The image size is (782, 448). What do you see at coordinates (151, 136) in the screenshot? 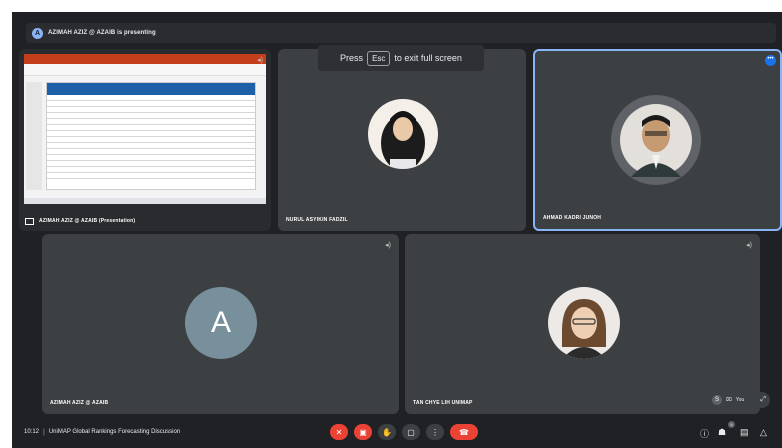
I see `shared-table` at bounding box center [151, 136].